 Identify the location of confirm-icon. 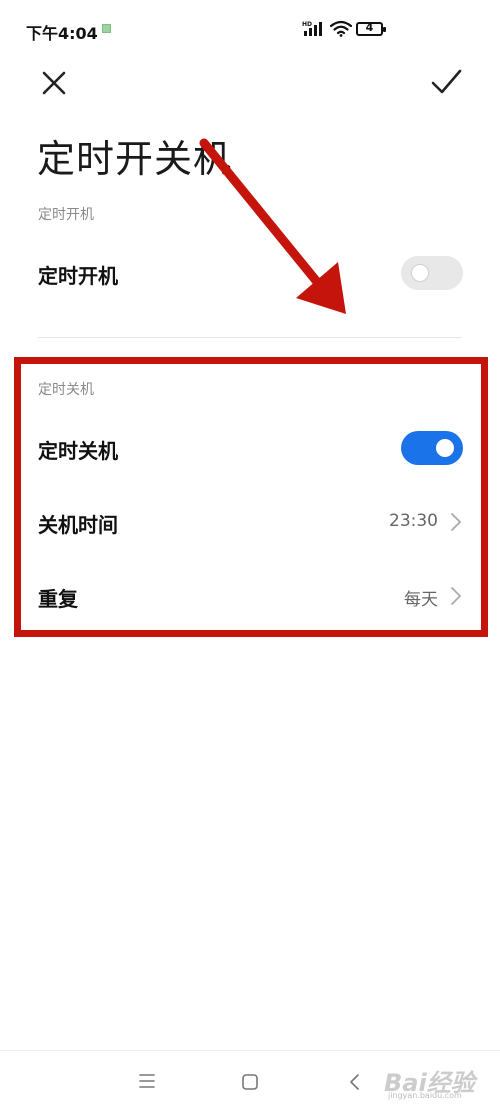
(446, 82).